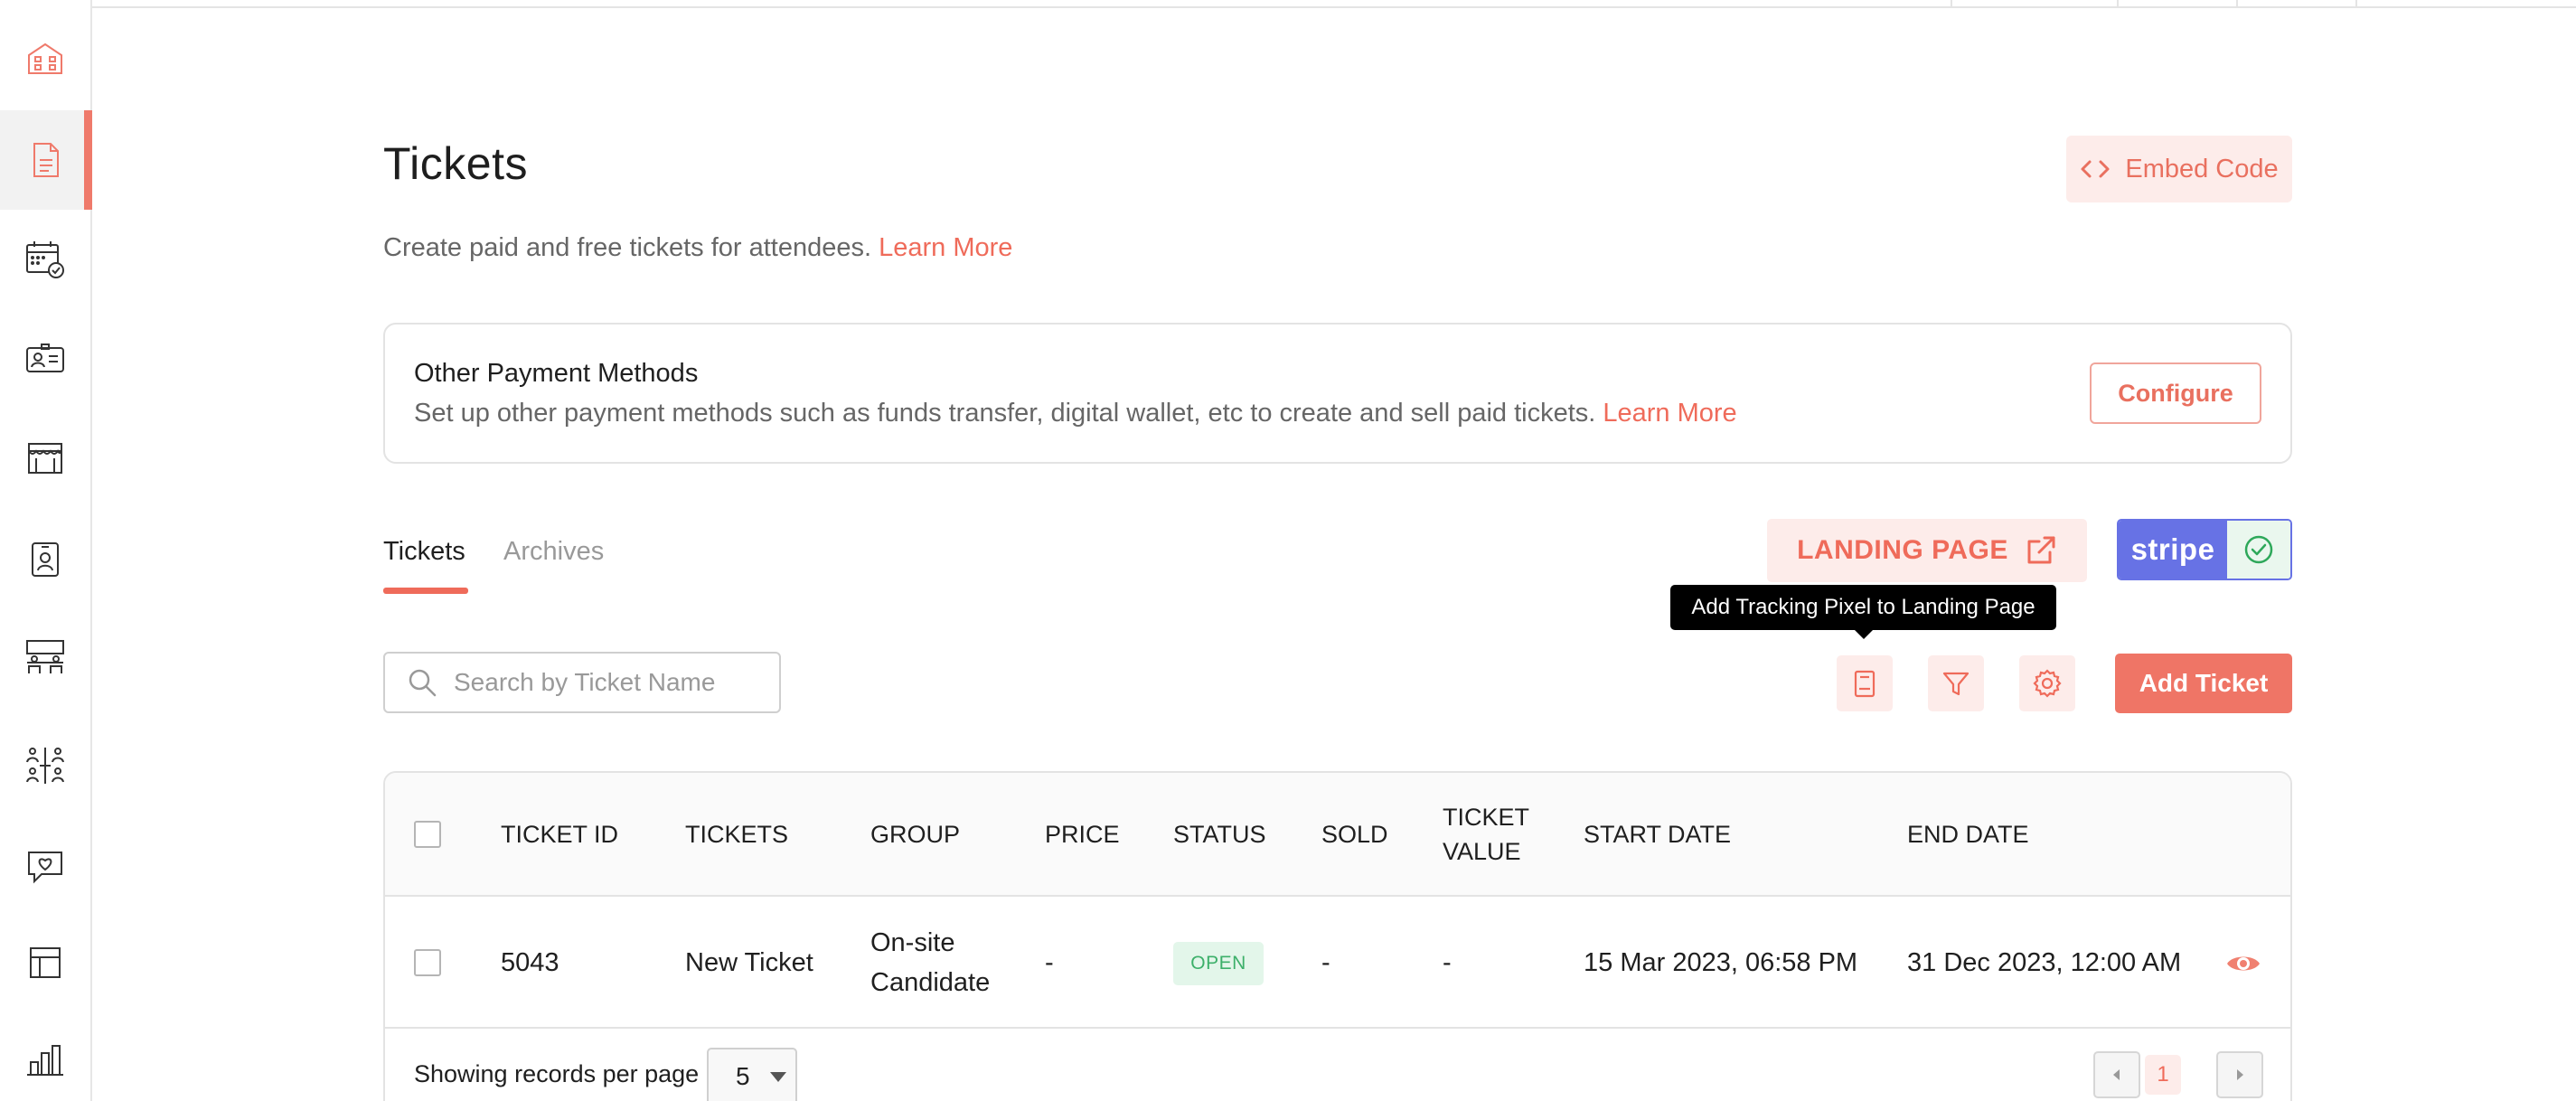  I want to click on stripe-connected-status, so click(2258, 550).